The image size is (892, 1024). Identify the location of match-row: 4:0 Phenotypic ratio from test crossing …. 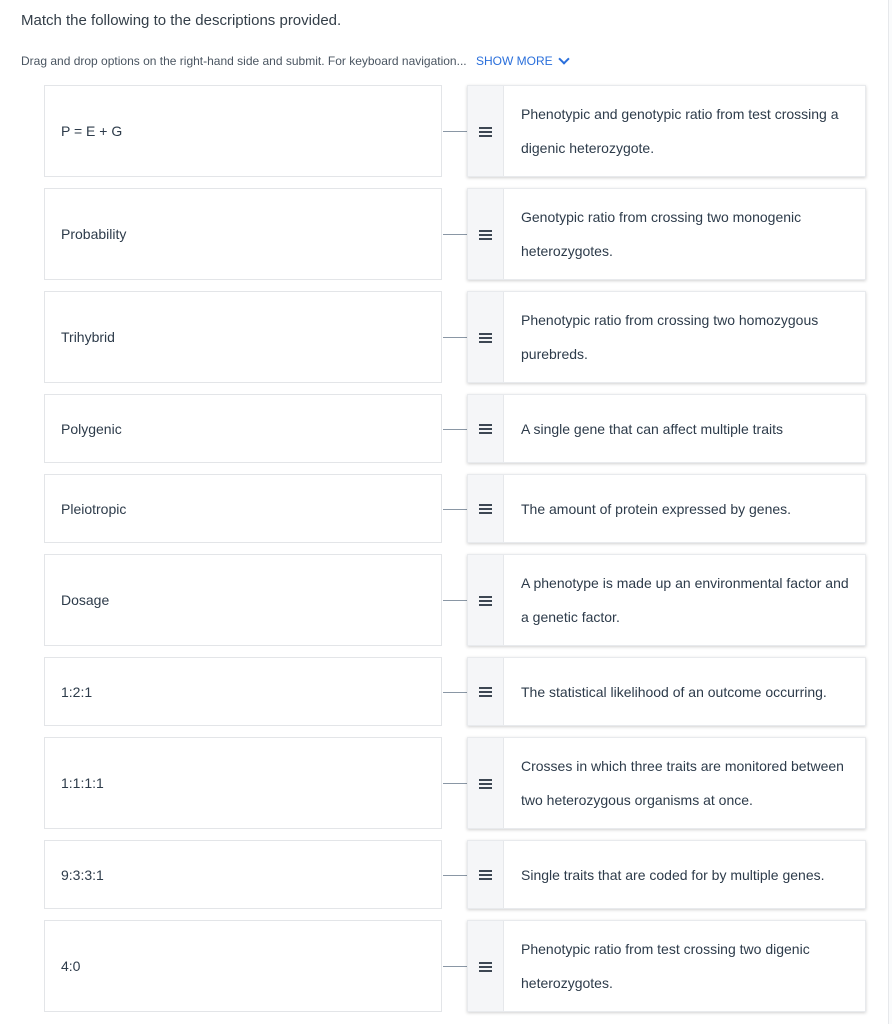
(455, 966).